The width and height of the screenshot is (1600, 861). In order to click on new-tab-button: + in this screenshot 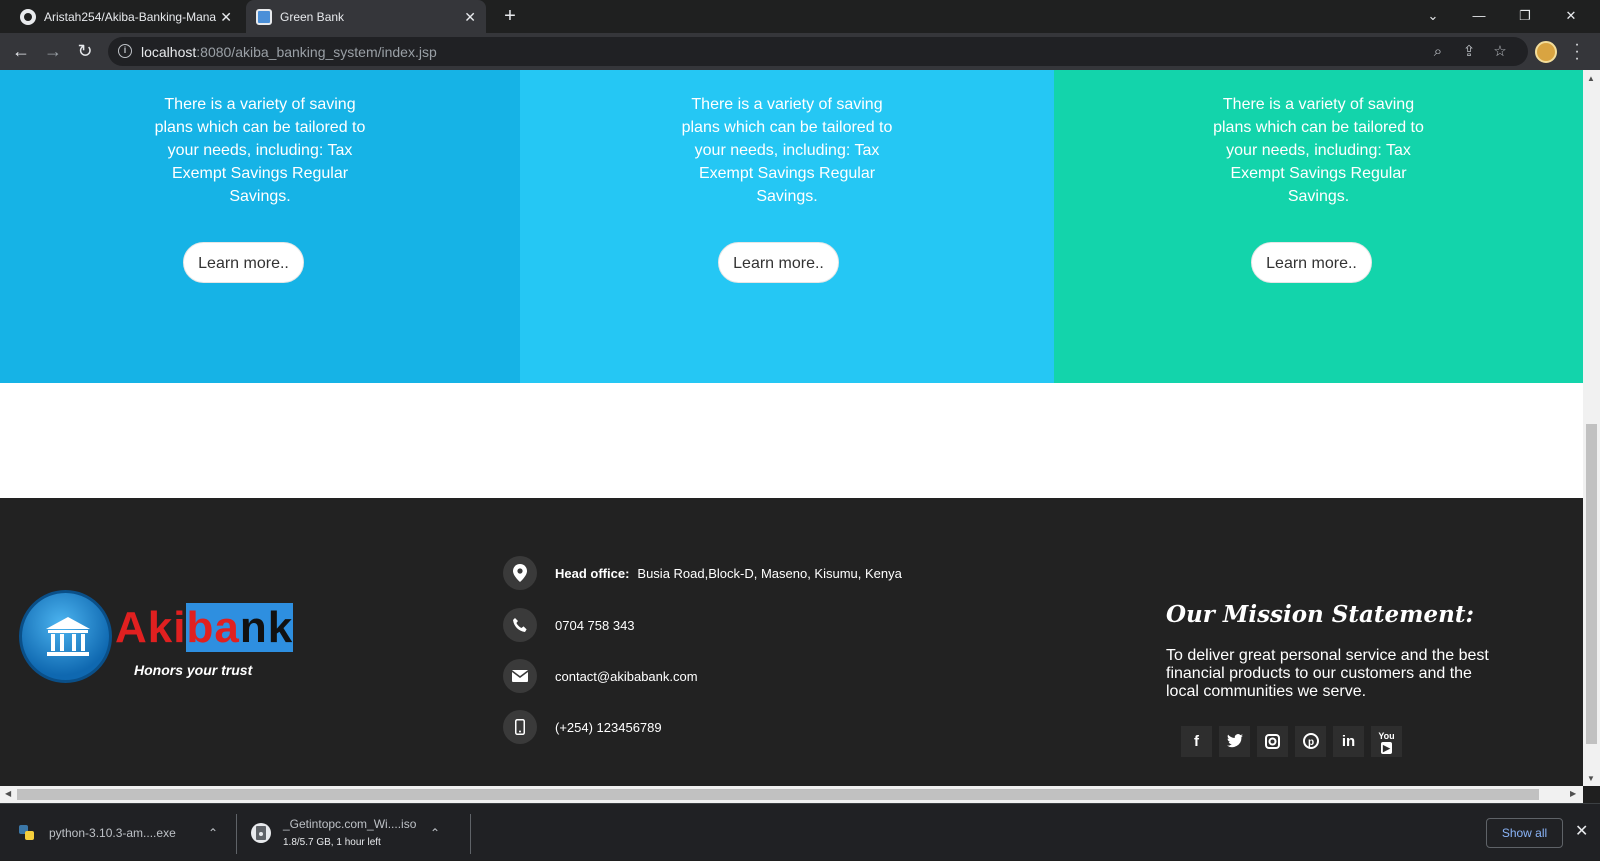, I will do `click(510, 17)`.